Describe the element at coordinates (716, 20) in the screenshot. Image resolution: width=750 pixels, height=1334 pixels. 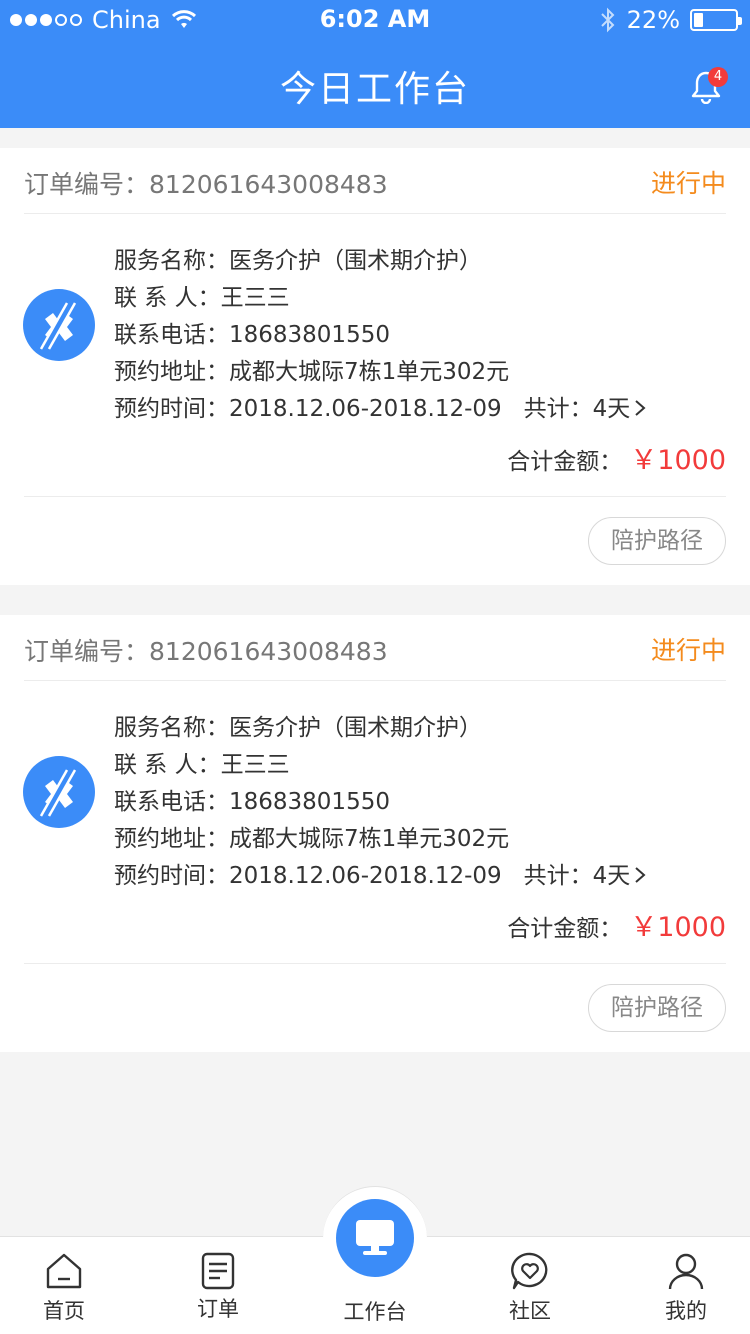
I see `battery-icon` at that location.